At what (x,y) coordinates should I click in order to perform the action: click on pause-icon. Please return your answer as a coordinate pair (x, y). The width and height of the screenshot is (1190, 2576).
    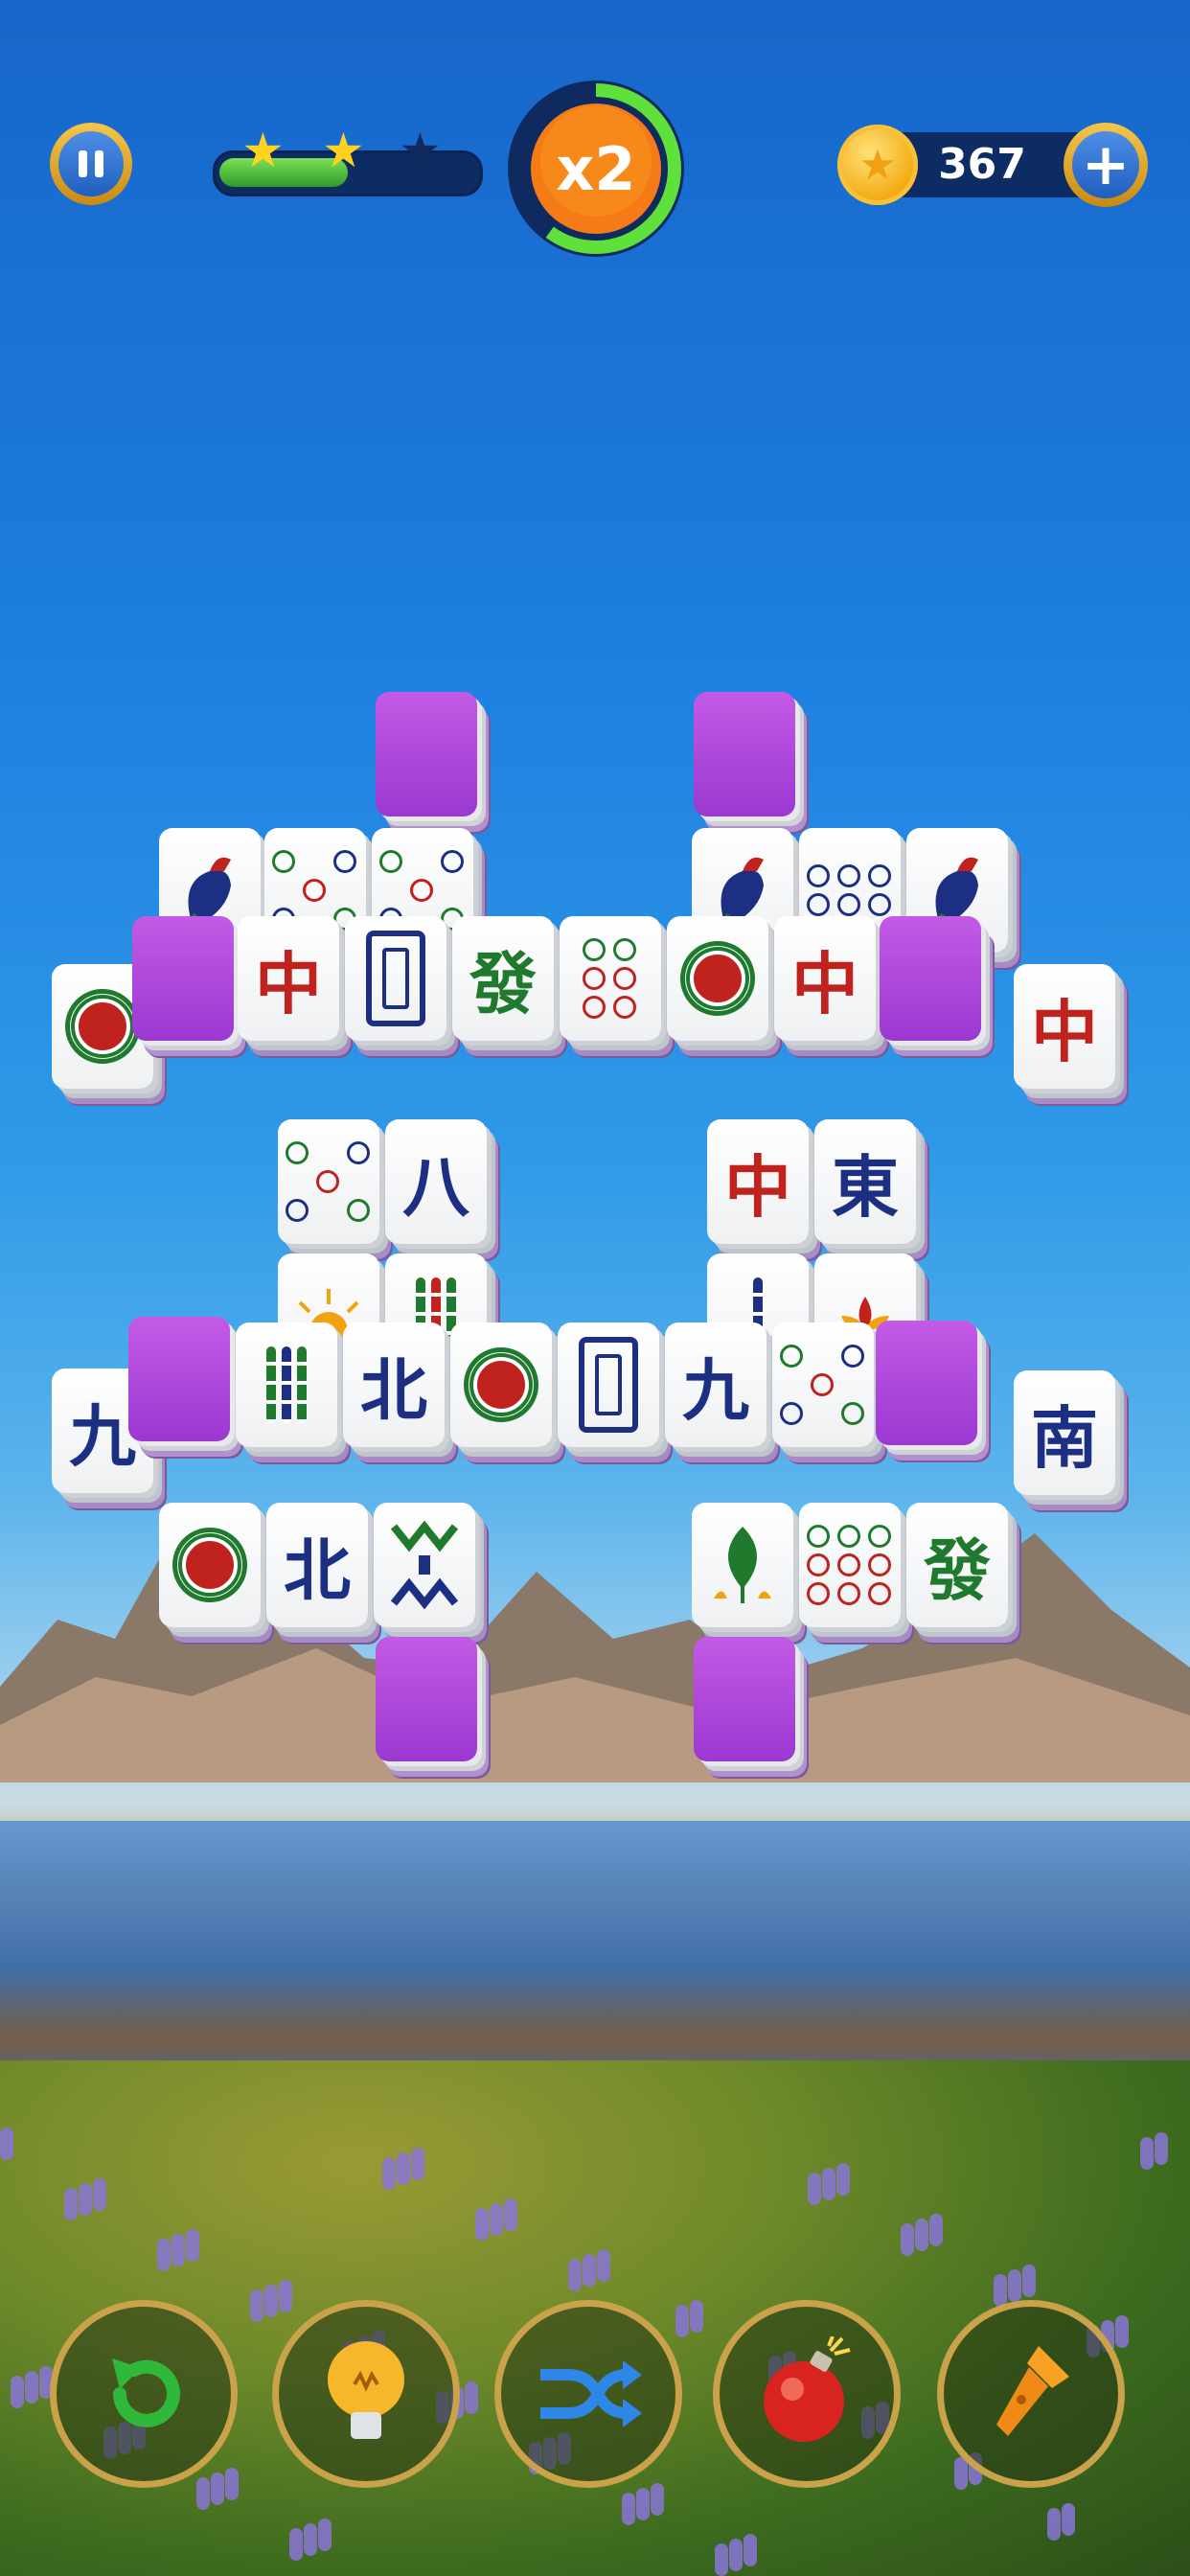
    Looking at the image, I should click on (91, 163).